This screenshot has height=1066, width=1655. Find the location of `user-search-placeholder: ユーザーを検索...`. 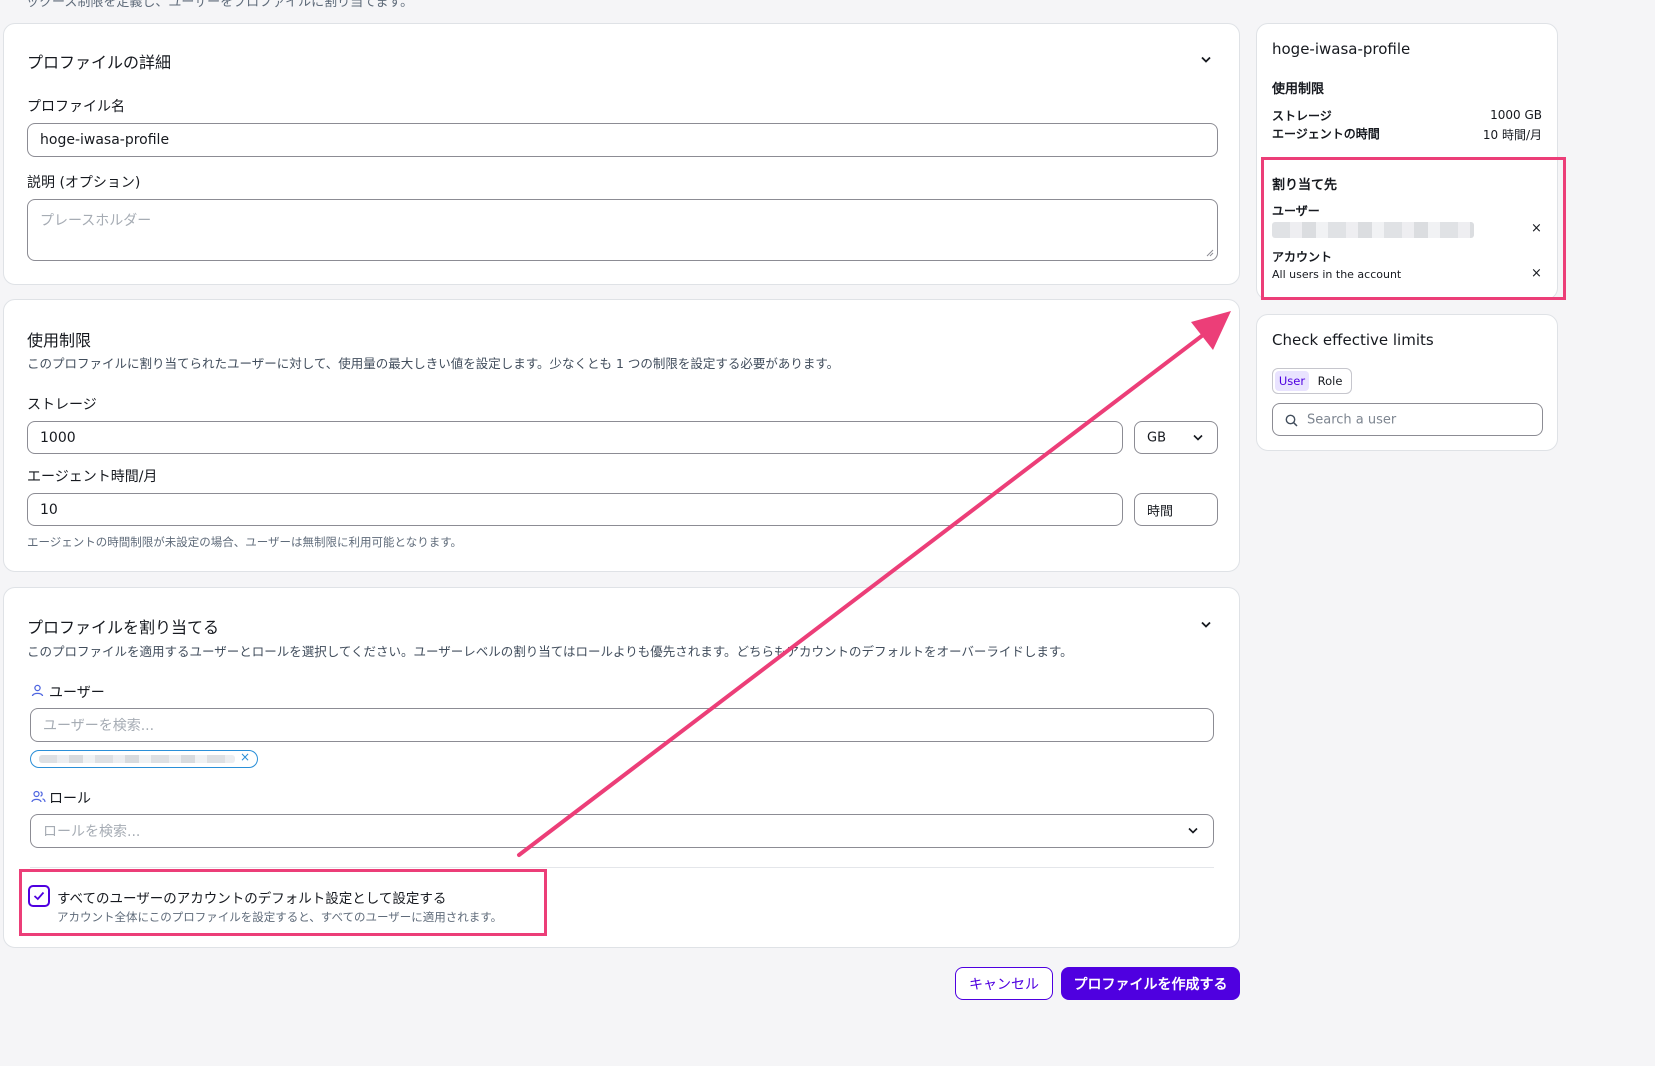

user-search-placeholder: ユーザーを検索... is located at coordinates (99, 726).